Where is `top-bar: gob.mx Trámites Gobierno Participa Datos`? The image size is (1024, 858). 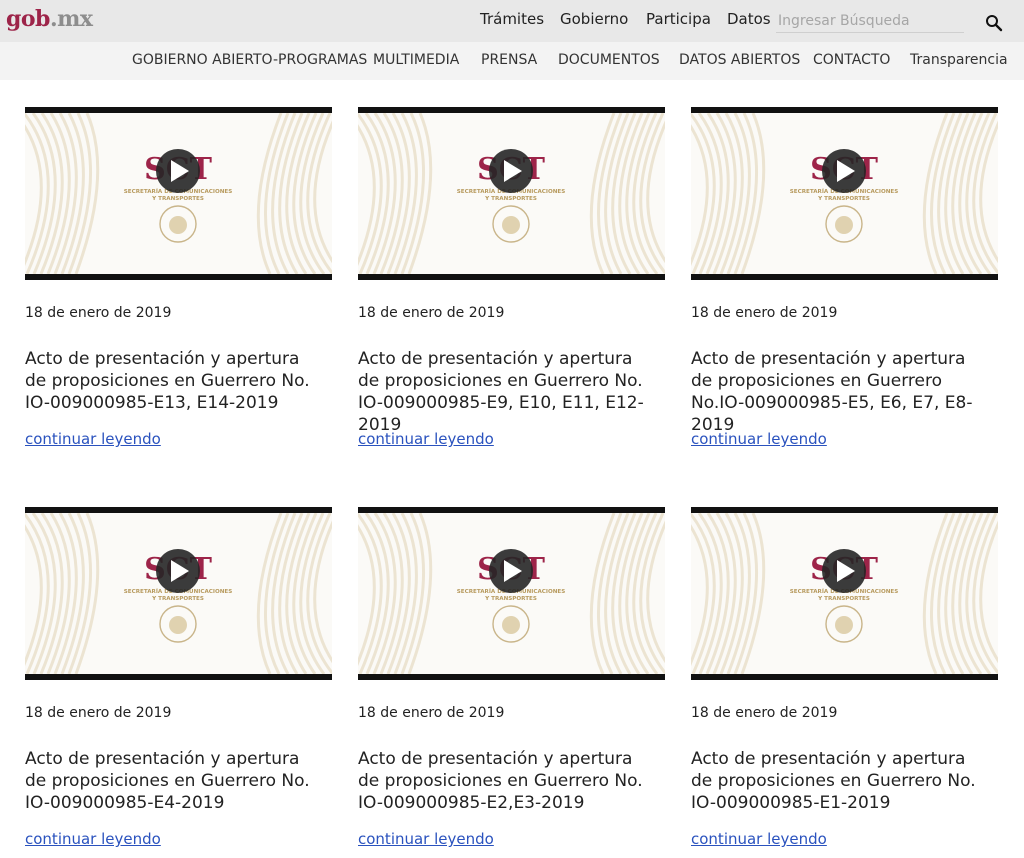 top-bar: gob.mx Trámites Gobierno Participa Datos is located at coordinates (512, 21).